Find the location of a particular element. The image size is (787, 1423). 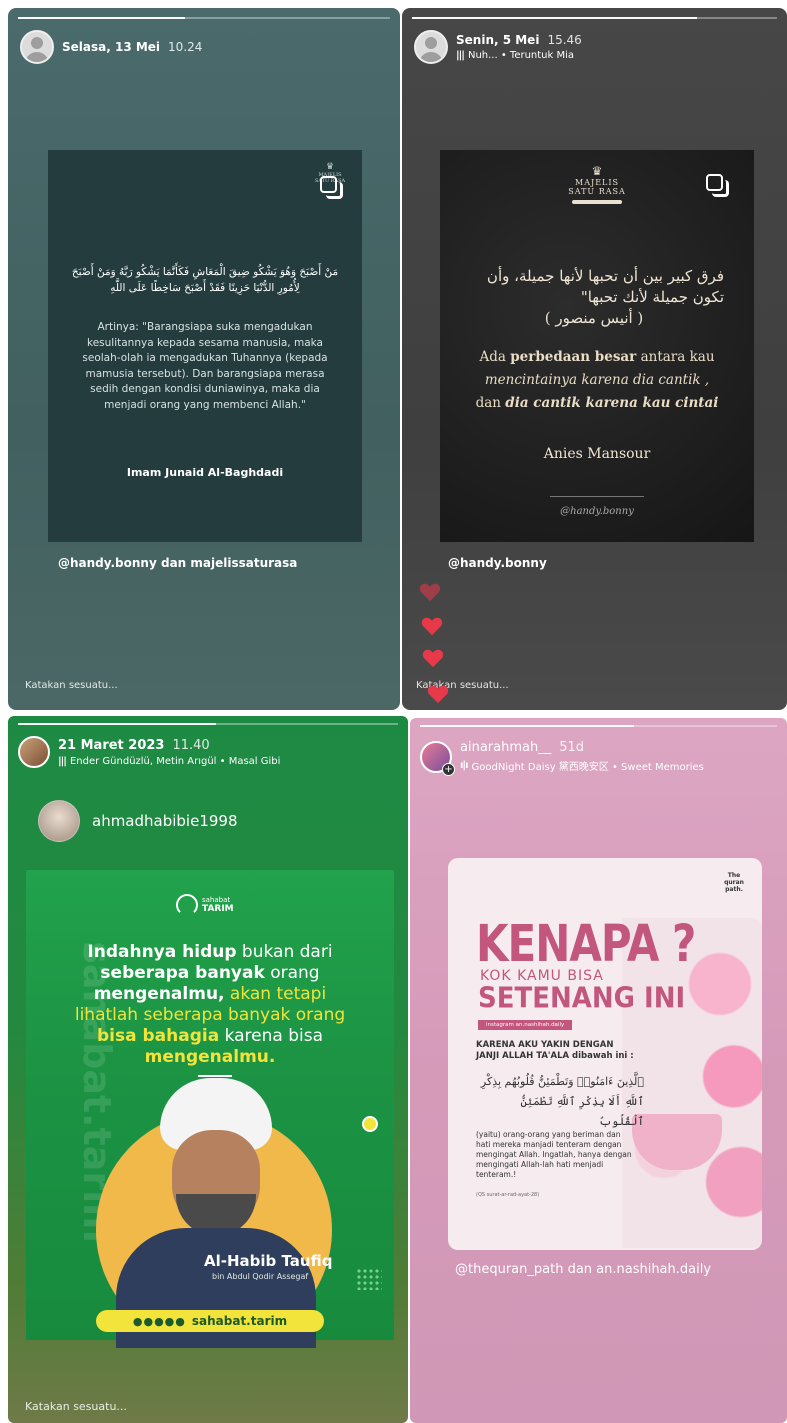

story-date: Senin, 5 Mei is located at coordinates (498, 40).